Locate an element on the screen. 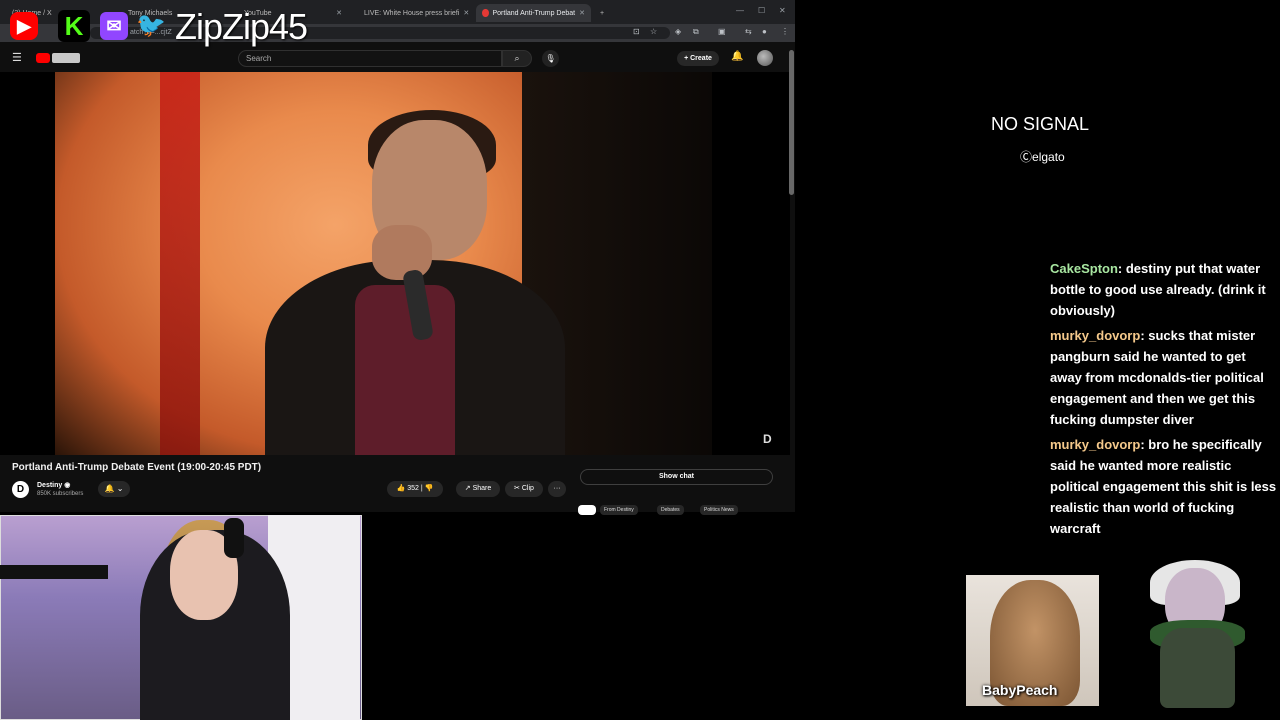  search-icon: ⌕ is located at coordinates (517, 58).